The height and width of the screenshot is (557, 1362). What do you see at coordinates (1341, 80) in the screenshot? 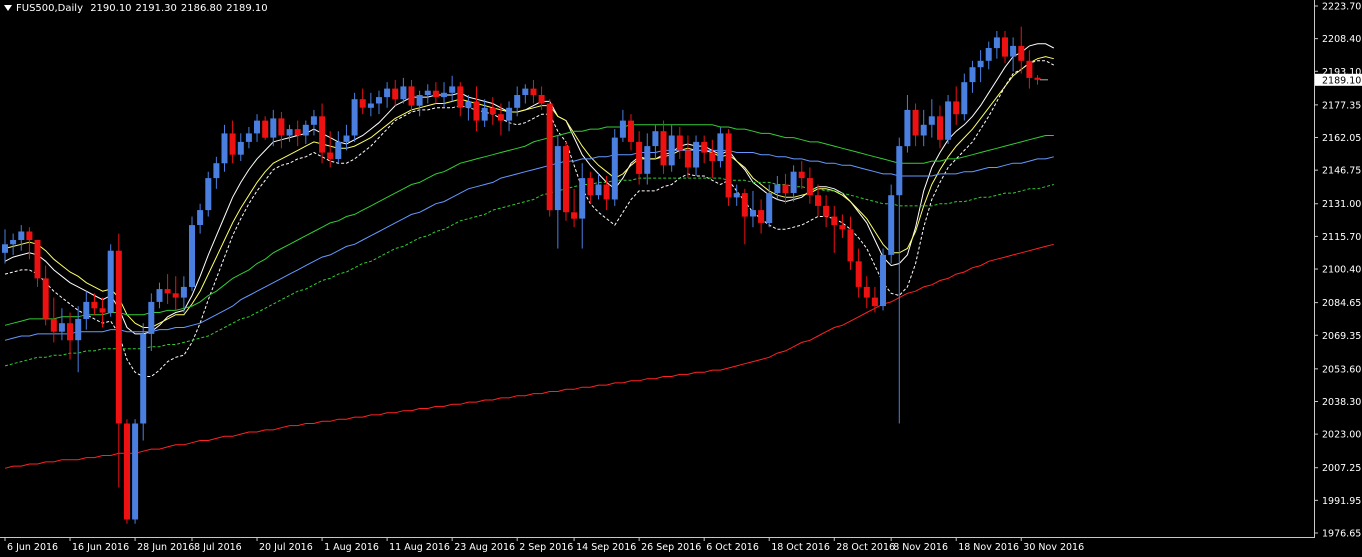
I see `current-price-label: 2189.10` at bounding box center [1341, 80].